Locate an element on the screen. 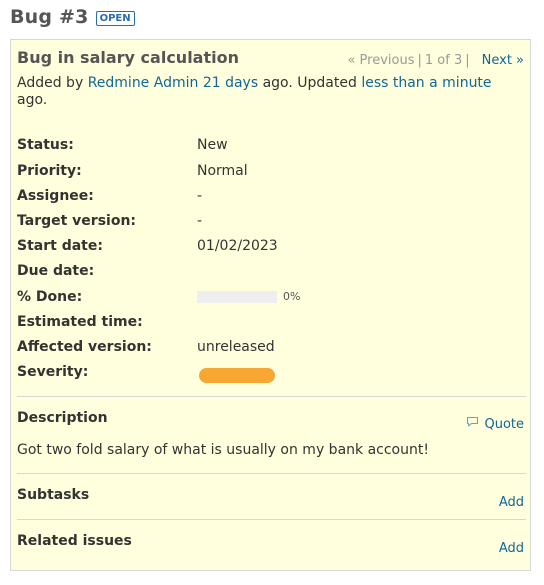 The width and height of the screenshot is (544, 585). affected-version-link: unreleased is located at coordinates (236, 347).